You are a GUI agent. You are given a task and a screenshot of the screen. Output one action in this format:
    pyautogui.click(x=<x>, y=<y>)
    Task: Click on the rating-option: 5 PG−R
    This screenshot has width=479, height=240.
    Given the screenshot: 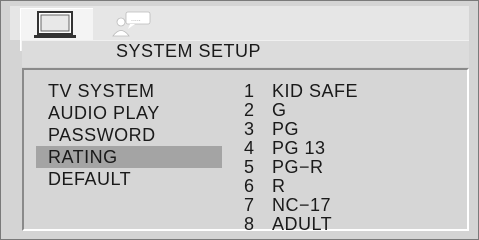 What is the action you would take?
    pyautogui.click(x=301, y=167)
    